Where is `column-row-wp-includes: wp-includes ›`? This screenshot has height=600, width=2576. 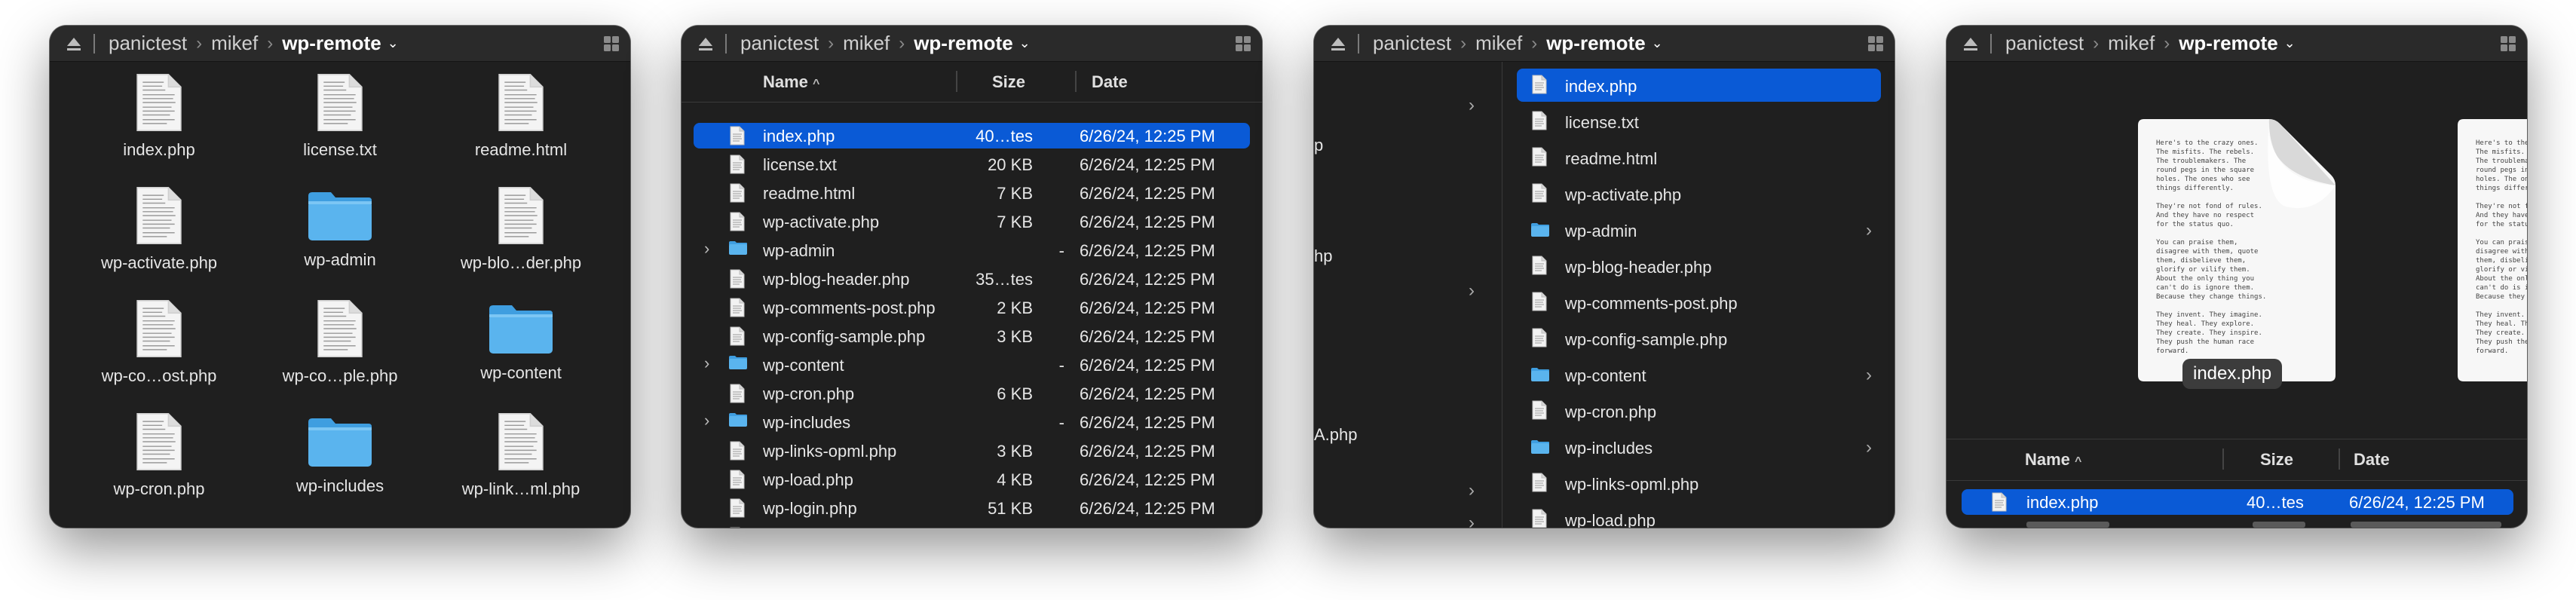 column-row-wp-includes: wp-includes › is located at coordinates (1699, 447).